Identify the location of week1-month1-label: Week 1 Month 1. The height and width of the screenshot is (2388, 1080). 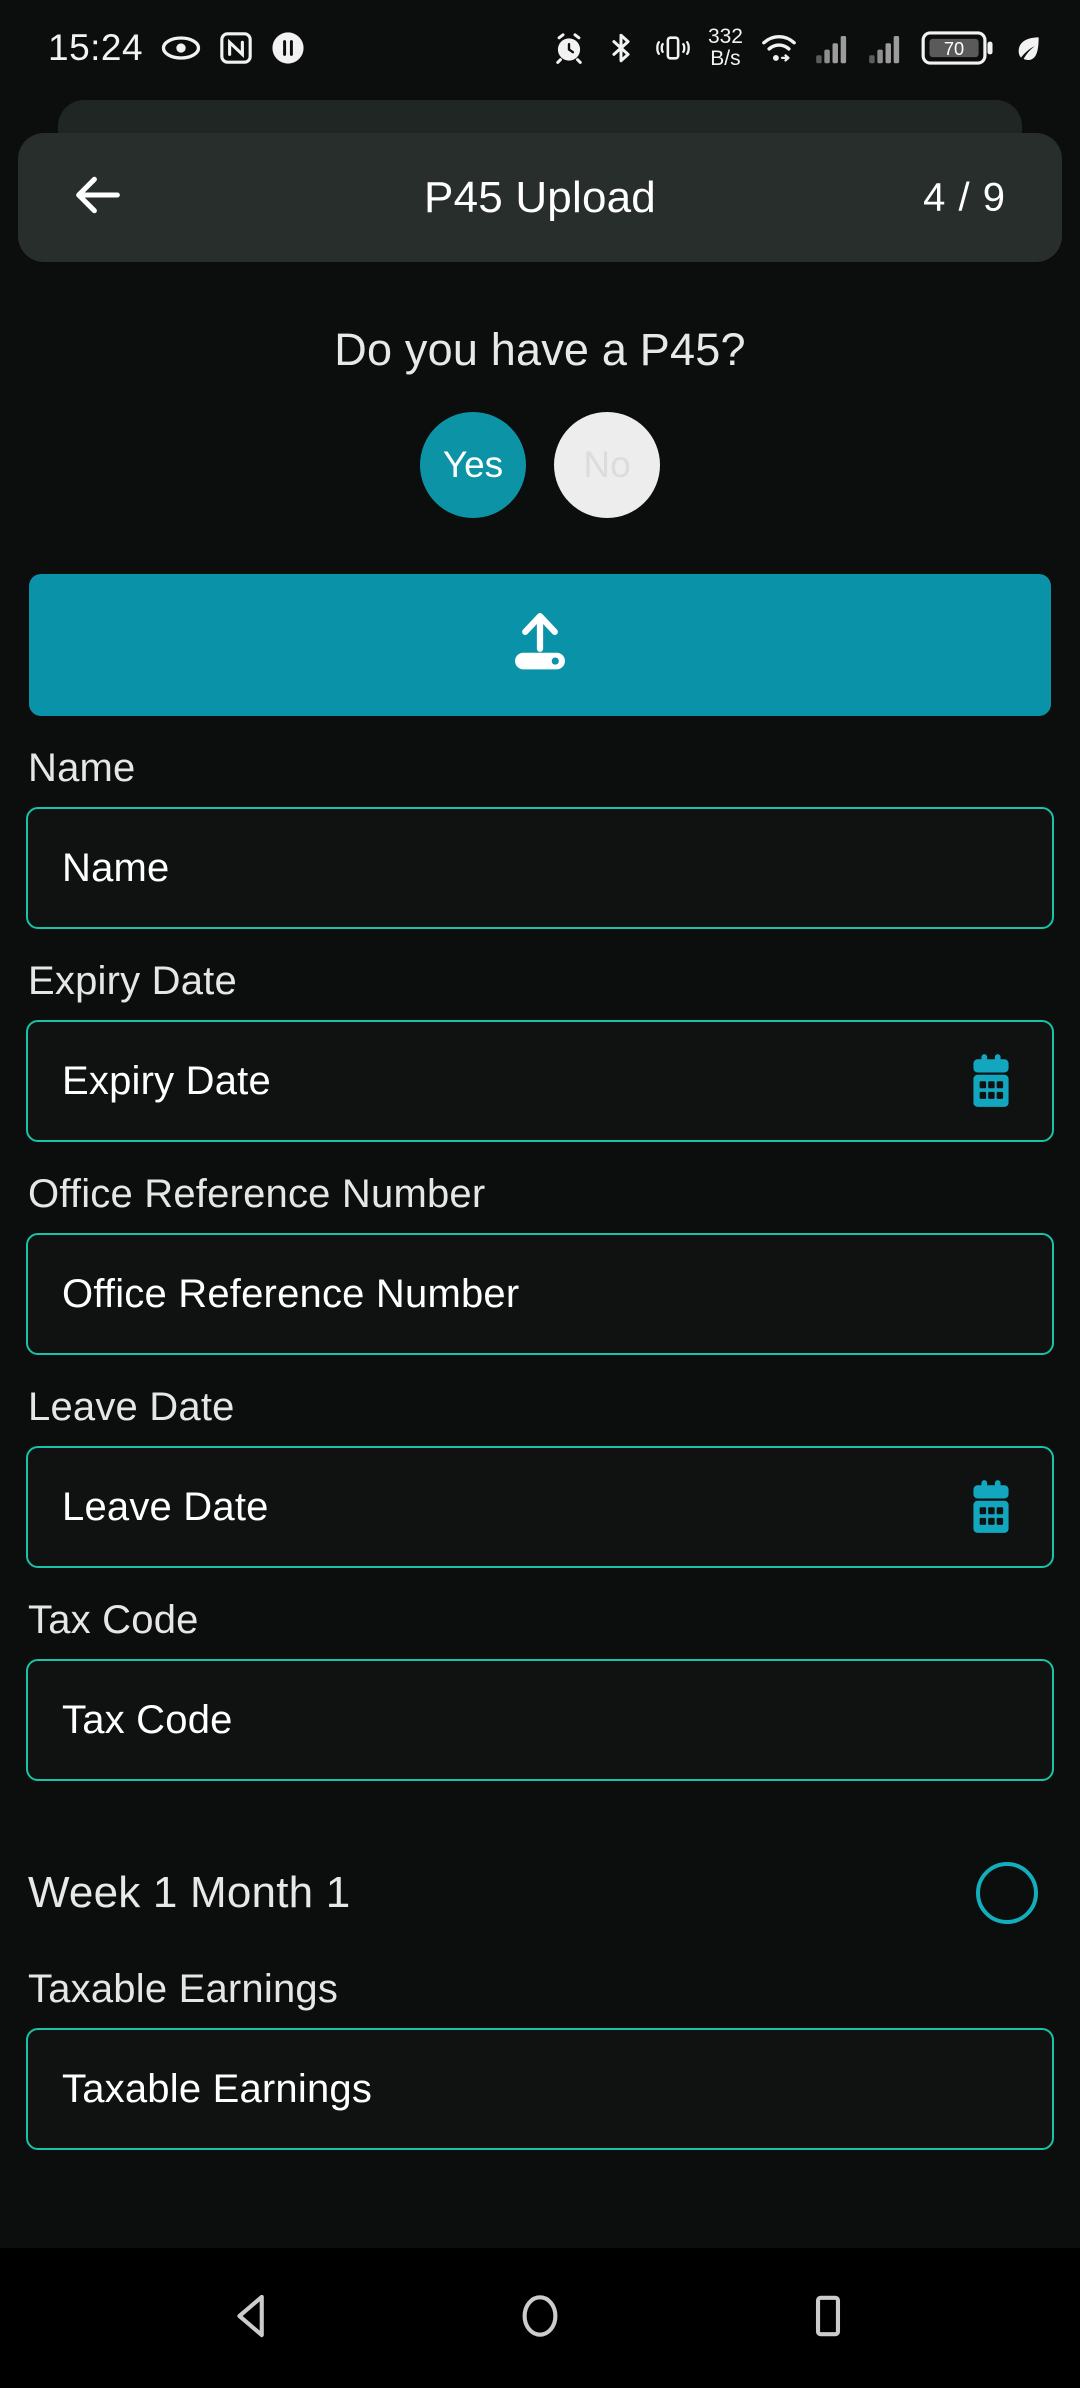
(189, 1892).